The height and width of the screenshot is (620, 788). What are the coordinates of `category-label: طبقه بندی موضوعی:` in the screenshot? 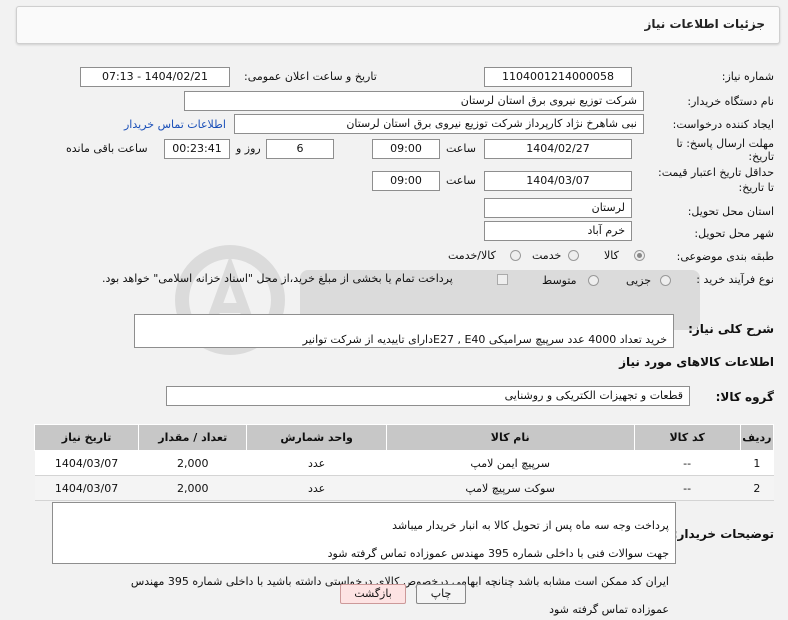 It's located at (725, 256).